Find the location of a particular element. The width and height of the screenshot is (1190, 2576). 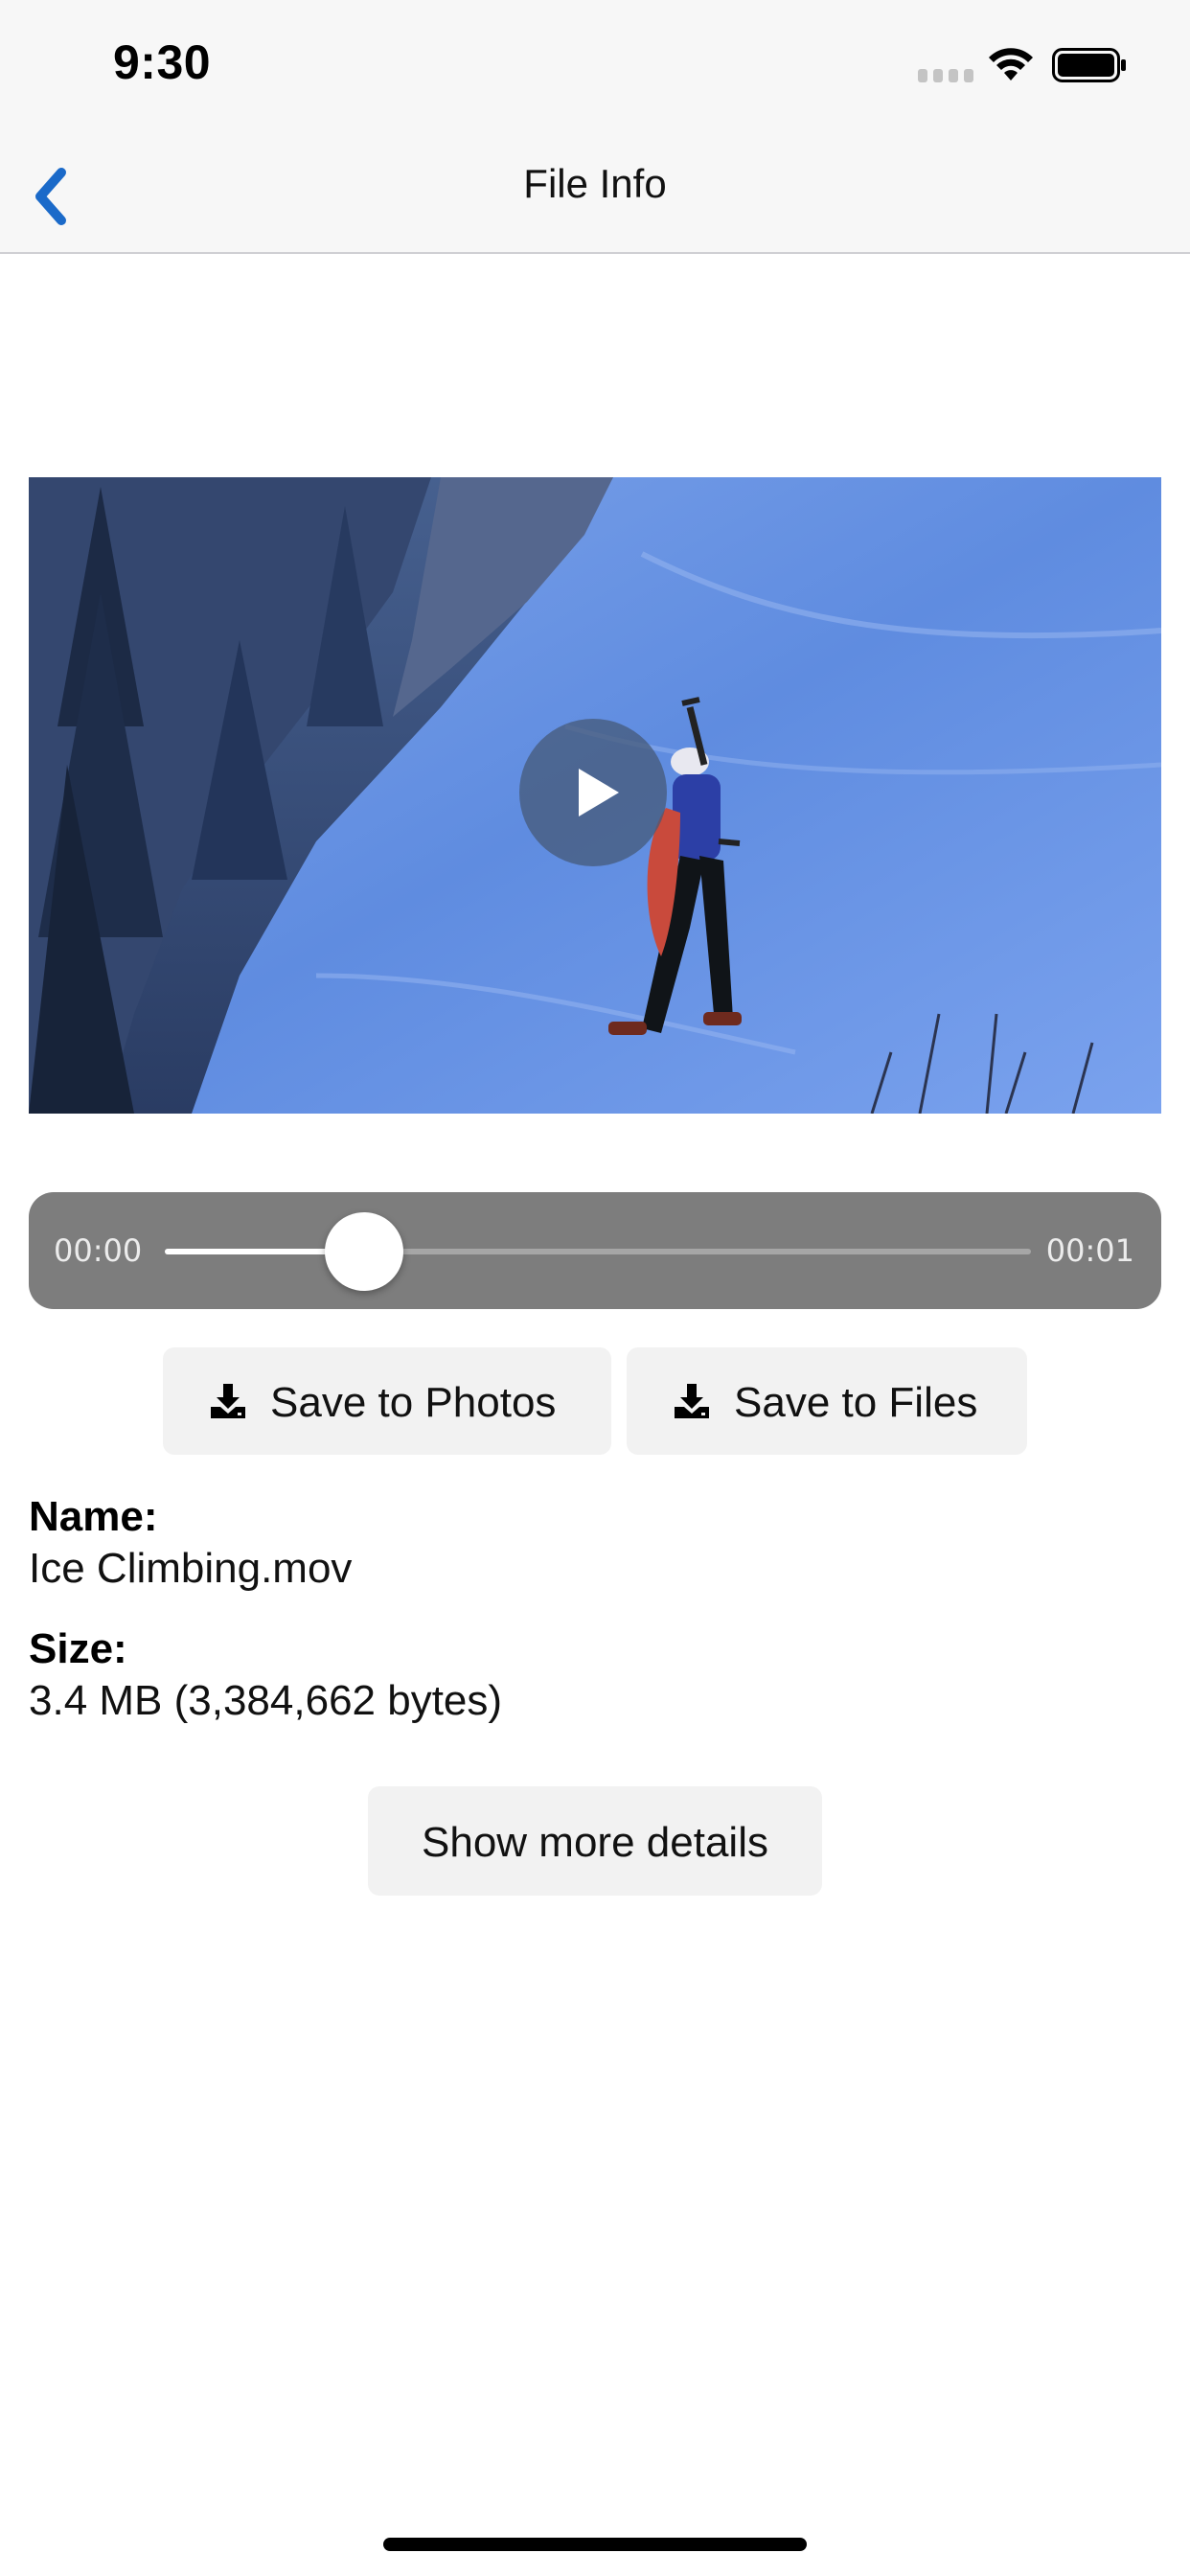

file-name-value: Ice Climbing.mov is located at coordinates (191, 1568).